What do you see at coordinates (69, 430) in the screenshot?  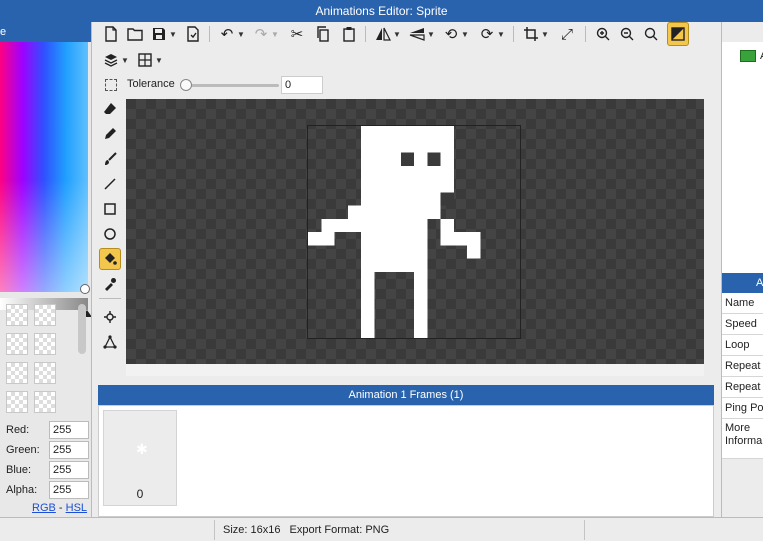 I see `red-input: 255` at bounding box center [69, 430].